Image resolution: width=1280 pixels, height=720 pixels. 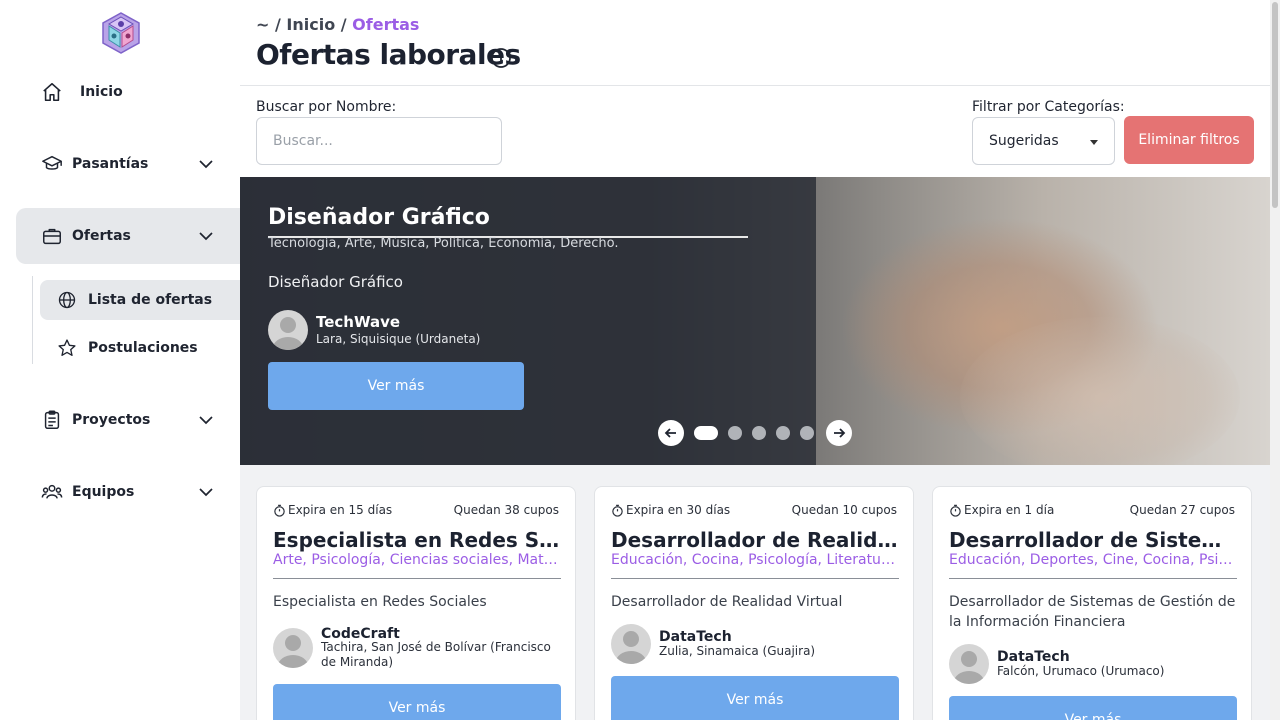 I want to click on sidebar-item-label: Pasantías, so click(x=110, y=164).